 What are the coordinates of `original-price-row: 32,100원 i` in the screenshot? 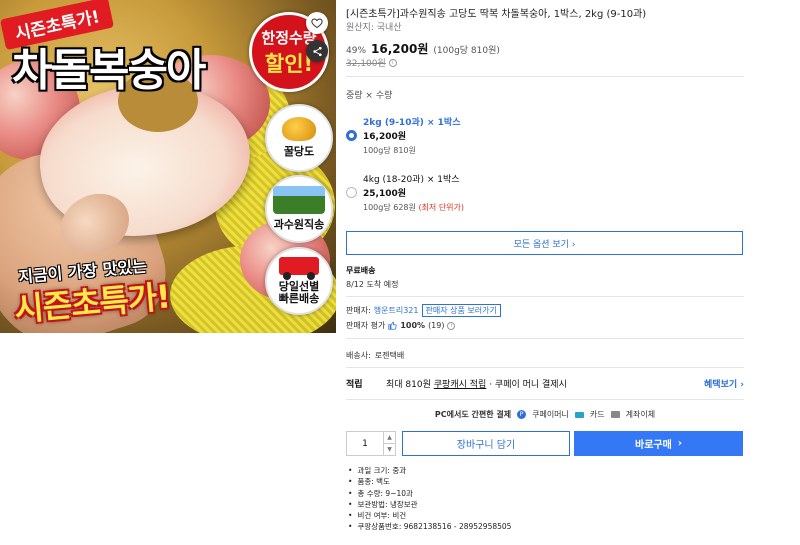 It's located at (371, 62).